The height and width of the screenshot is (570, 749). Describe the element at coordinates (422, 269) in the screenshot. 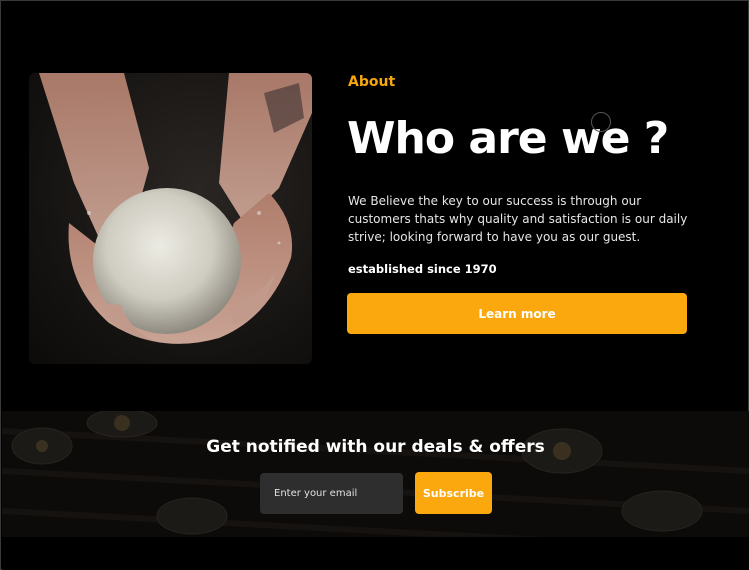

I see `established-text: established since 1970` at that location.